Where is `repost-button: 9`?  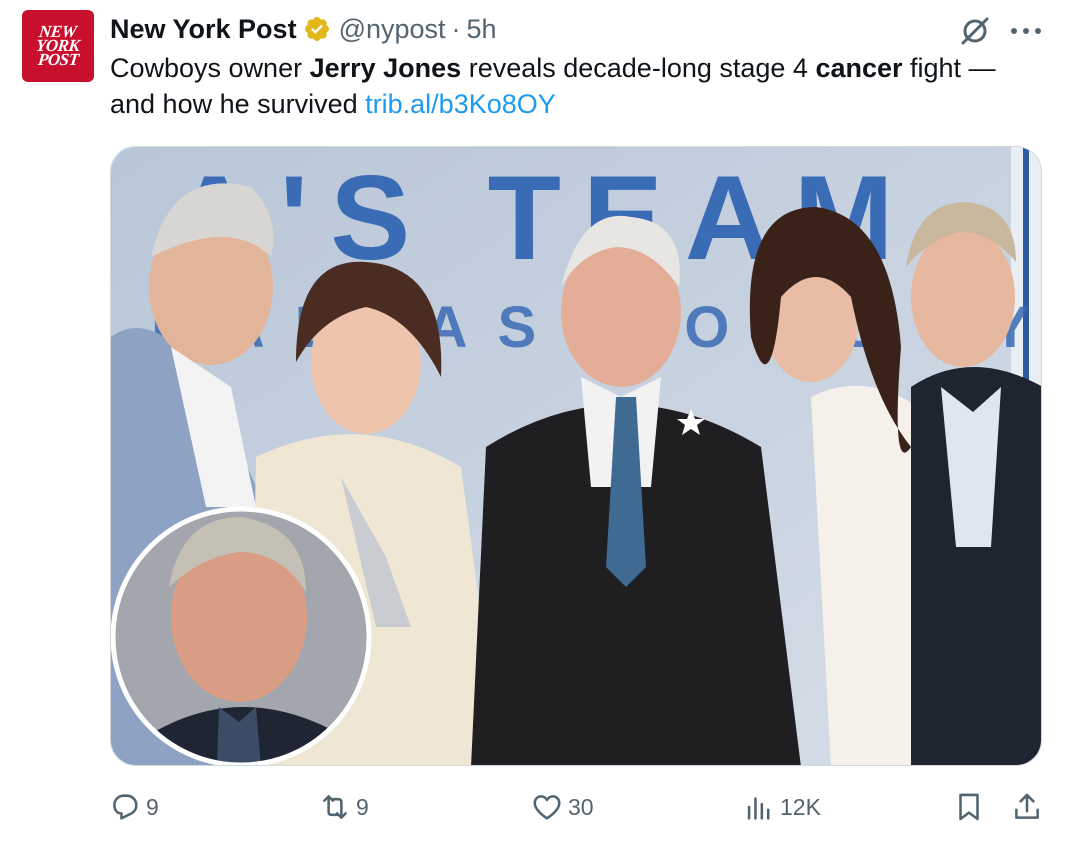
repost-button: 9 is located at coordinates (343, 807).